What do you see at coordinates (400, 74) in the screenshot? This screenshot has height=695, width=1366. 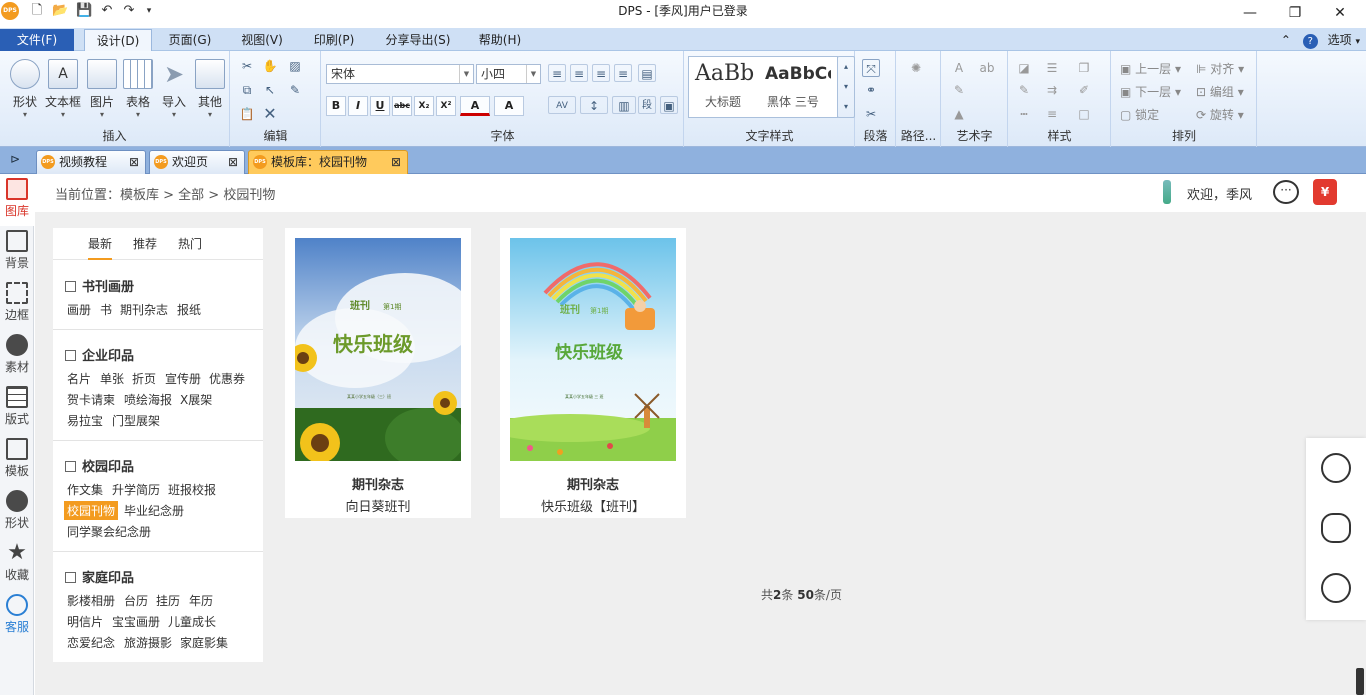 I see `font-name-select: 宋体 ▼` at bounding box center [400, 74].